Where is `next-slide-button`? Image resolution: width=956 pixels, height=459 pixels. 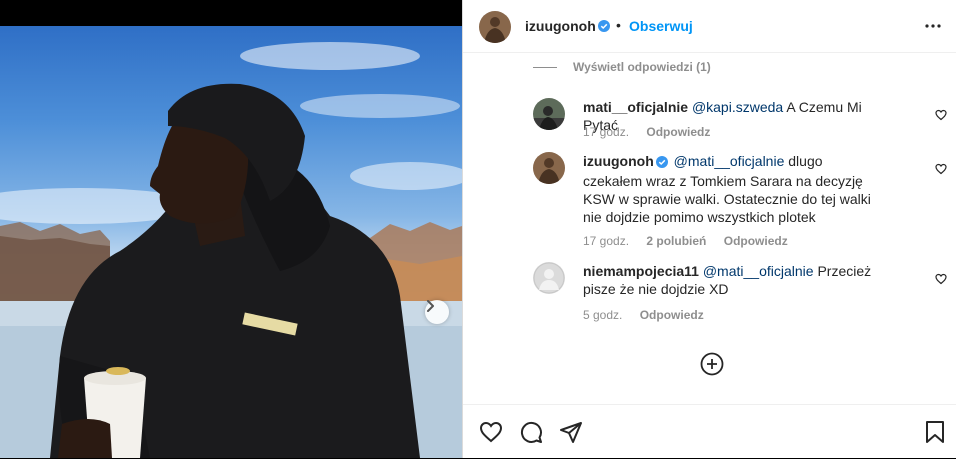 next-slide-button is located at coordinates (437, 312).